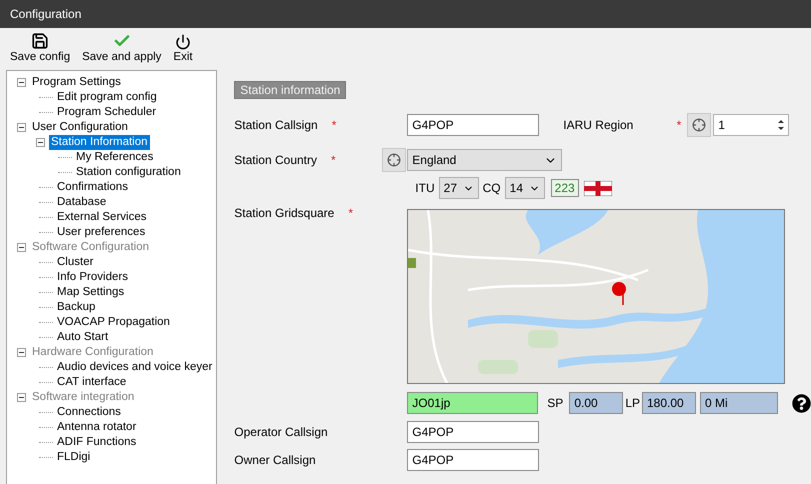  I want to click on tree-item: Software integration, so click(83, 397).